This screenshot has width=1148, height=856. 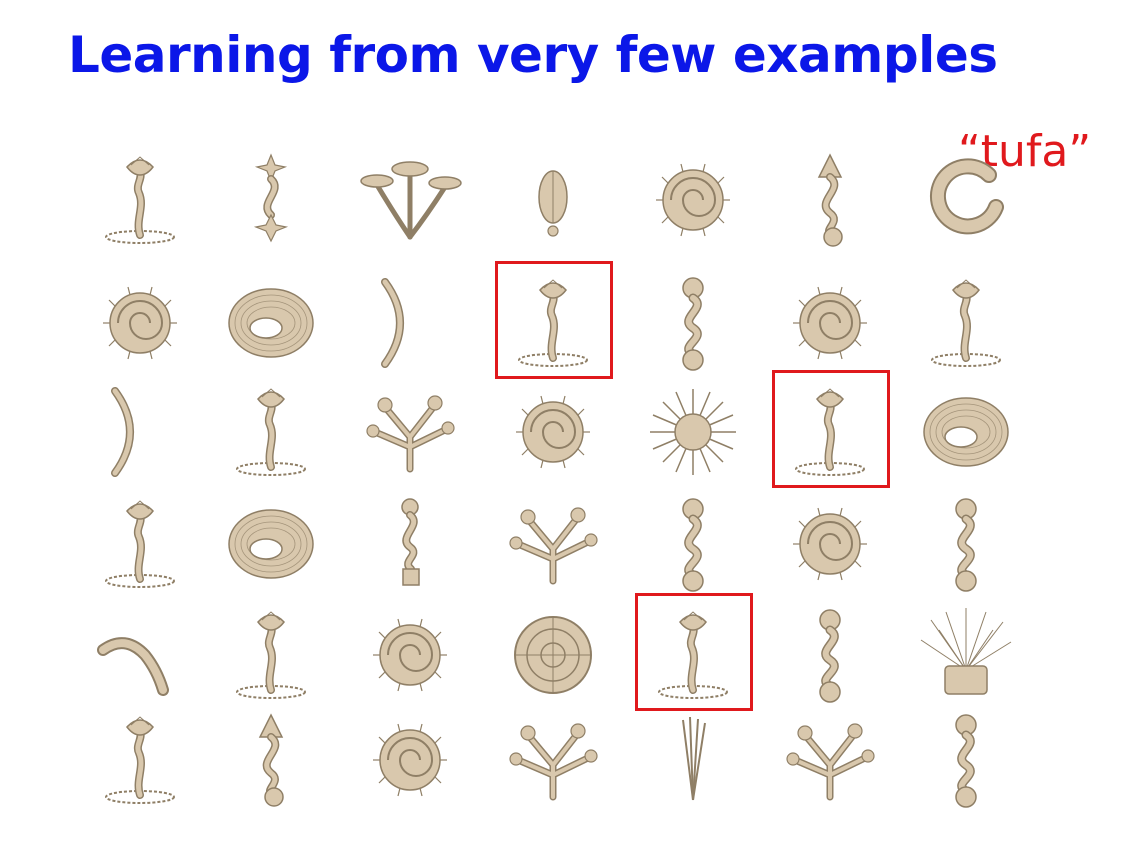 What do you see at coordinates (271, 200) in the screenshot?
I see `wavy-star-object` at bounding box center [271, 200].